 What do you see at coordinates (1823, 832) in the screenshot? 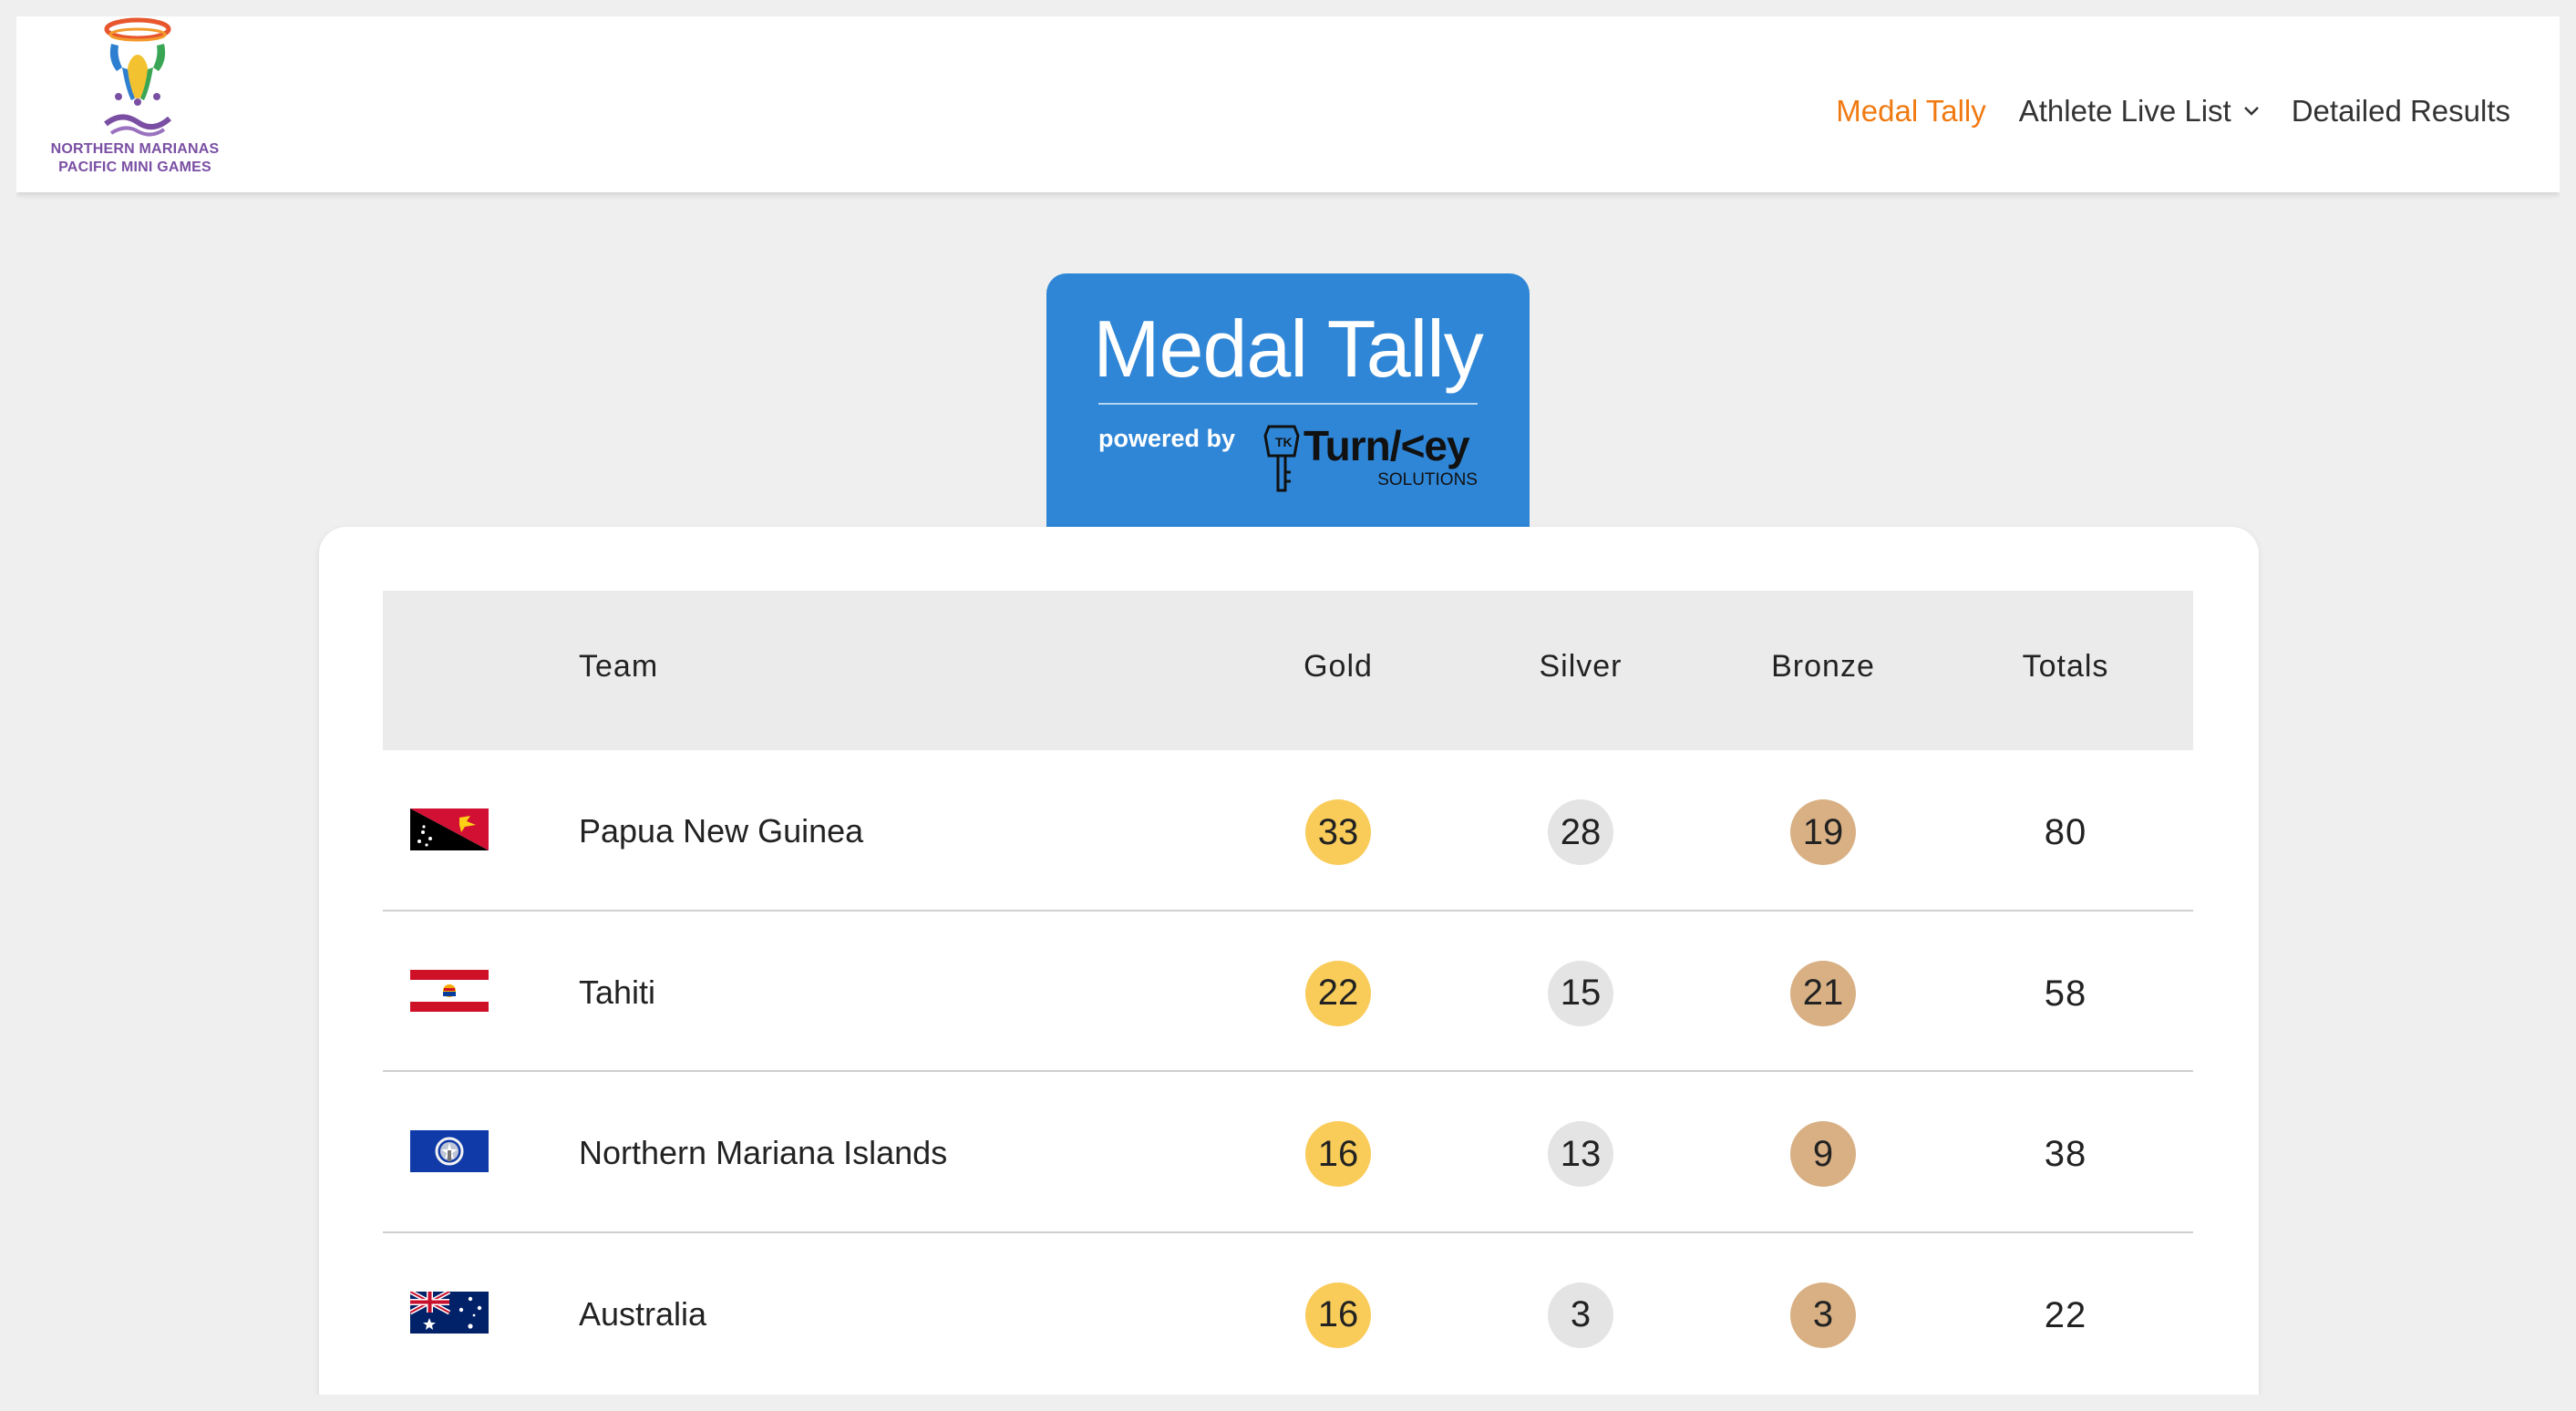
I see `bronze-count: 19` at bounding box center [1823, 832].